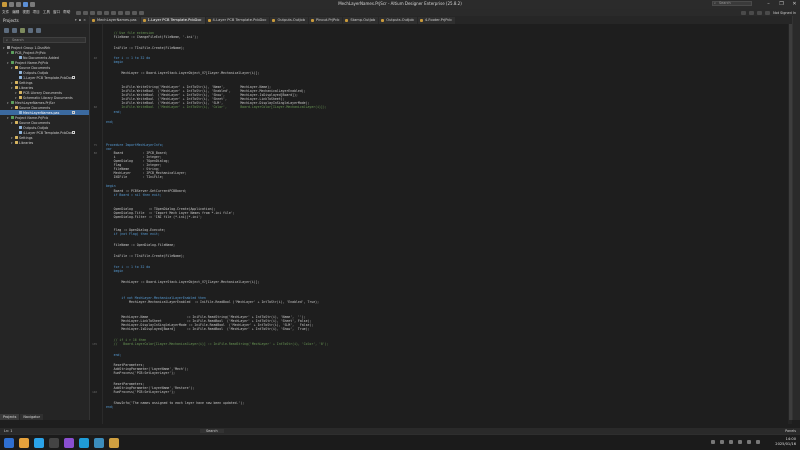 This screenshot has width=800, height=450. What do you see at coordinates (80, 20) in the screenshot?
I see `pin-icon: ▪` at bounding box center [80, 20].